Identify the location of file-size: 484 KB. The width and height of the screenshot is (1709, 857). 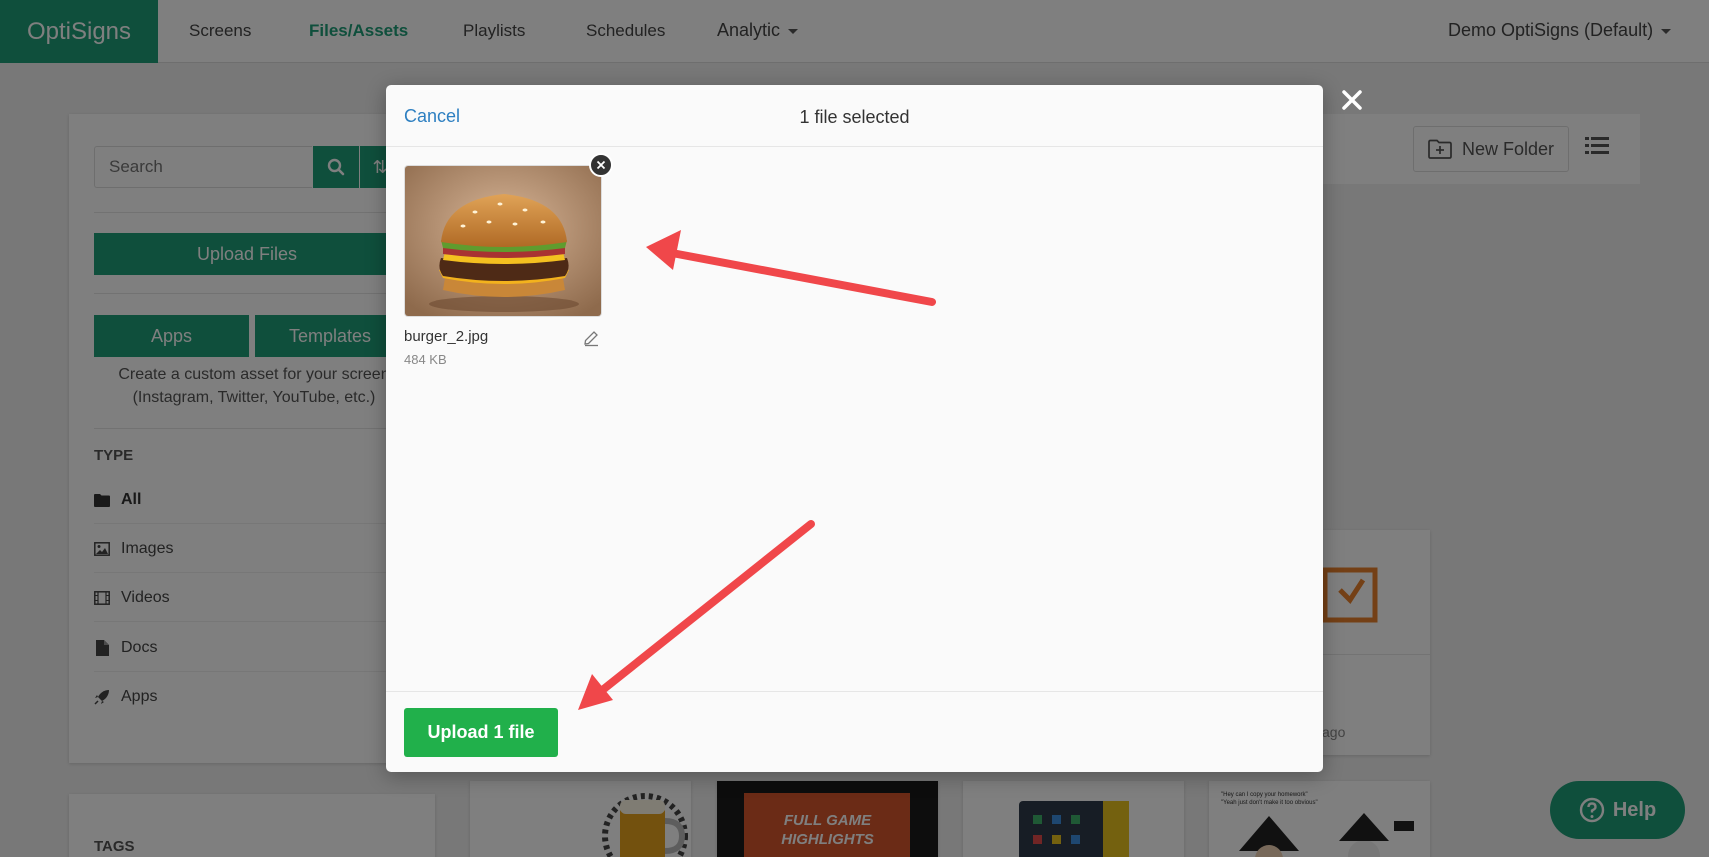
(425, 359).